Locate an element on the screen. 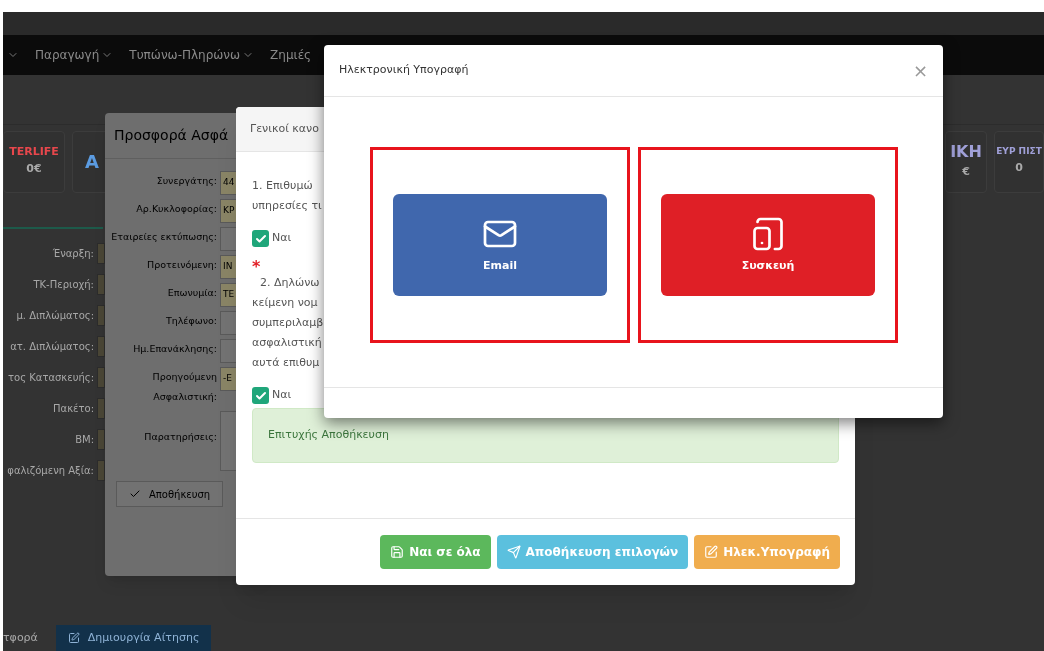 The height and width of the screenshot is (651, 1044). field-label: τος Κατασκευής: is located at coordinates (51, 378).